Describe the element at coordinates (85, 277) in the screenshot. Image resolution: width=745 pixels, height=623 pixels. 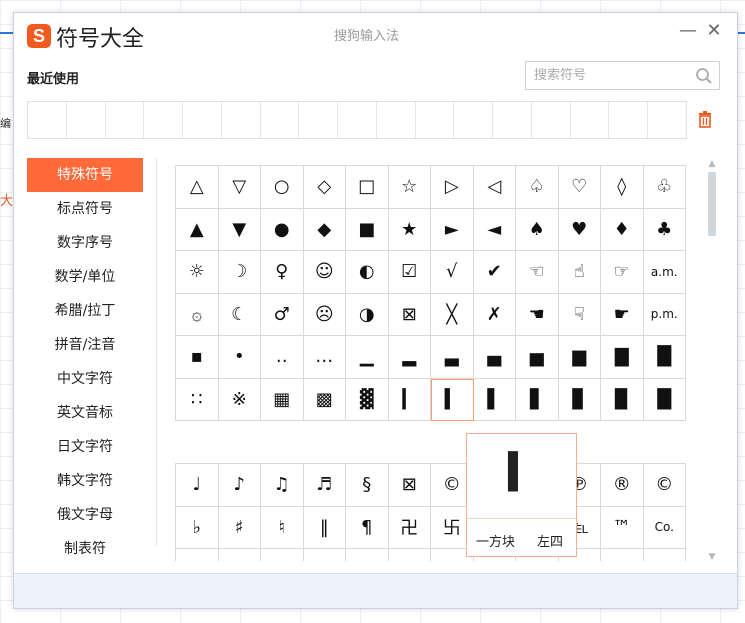
I see `sidebar-item-3: 数学/单位` at that location.